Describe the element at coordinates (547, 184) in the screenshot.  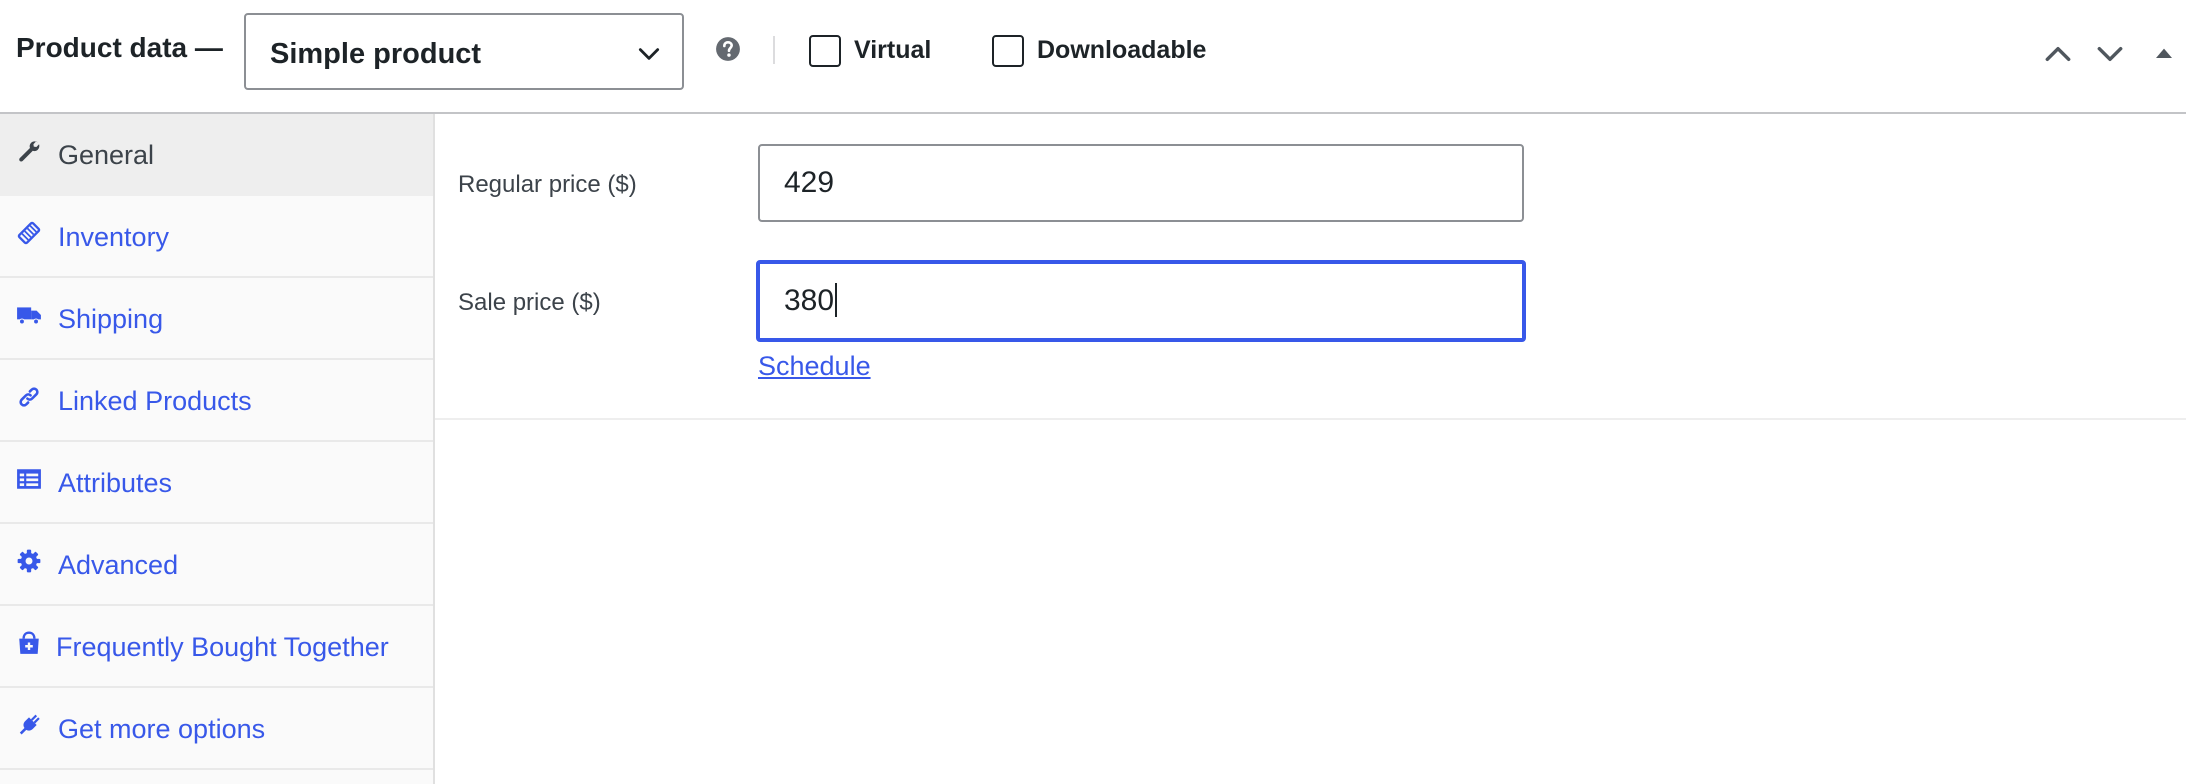
I see `regular-price-label: Regular price ($)` at that location.